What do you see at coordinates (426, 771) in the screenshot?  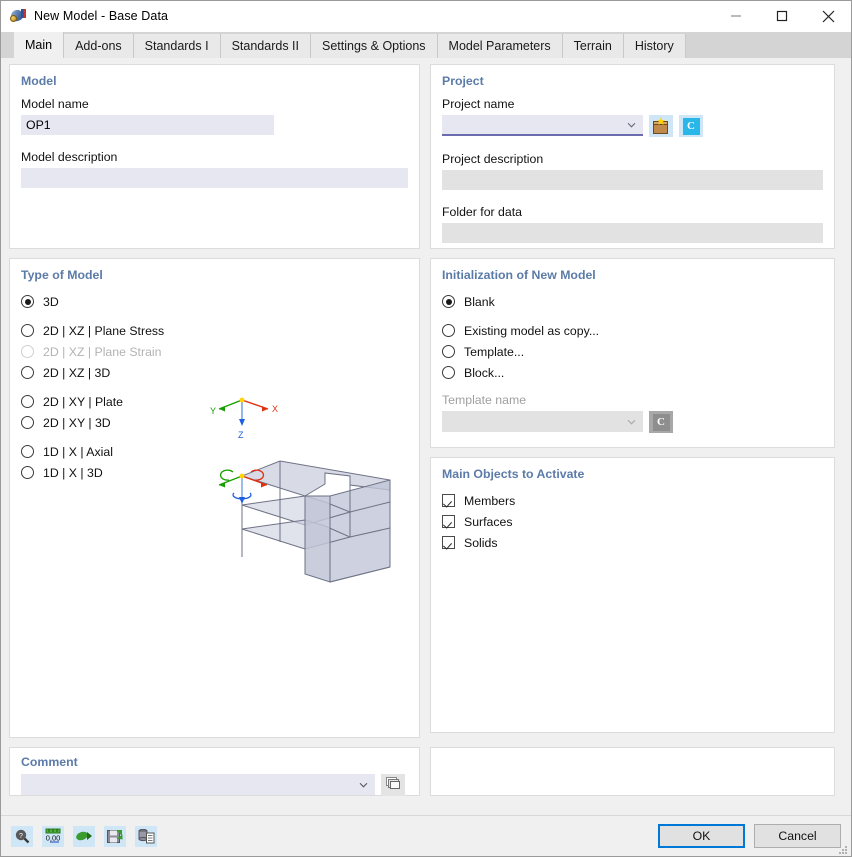 I see `comment-row: Comment` at bounding box center [426, 771].